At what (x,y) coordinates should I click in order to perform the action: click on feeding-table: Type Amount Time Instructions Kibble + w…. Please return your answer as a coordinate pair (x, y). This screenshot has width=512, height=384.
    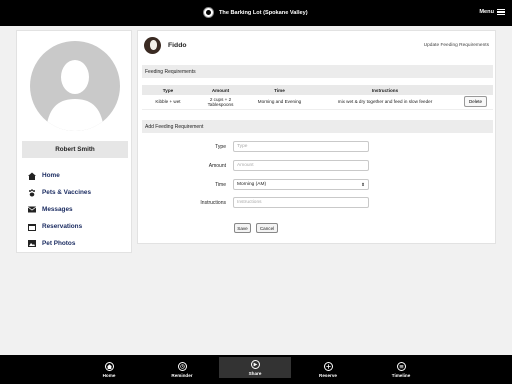
    Looking at the image, I should click on (317, 97).